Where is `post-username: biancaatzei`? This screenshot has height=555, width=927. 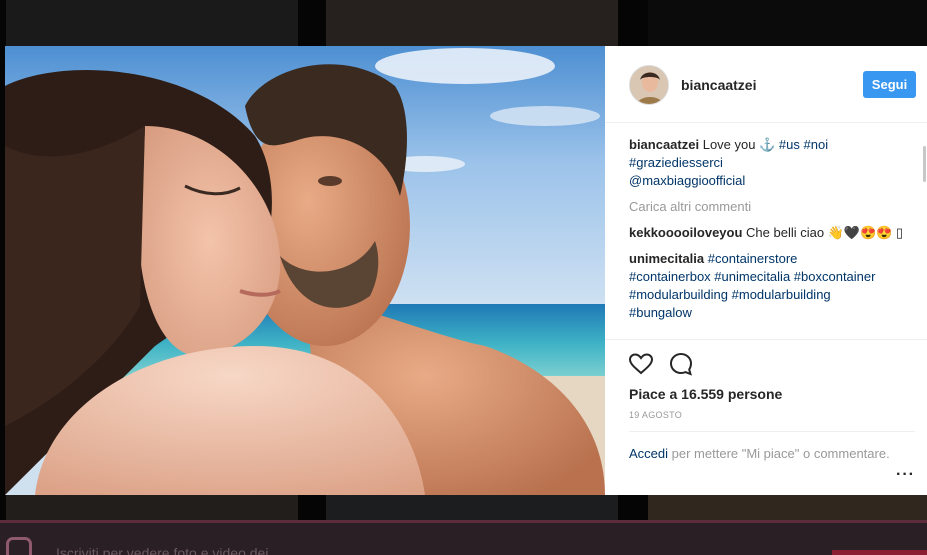
post-username: biancaatzei is located at coordinates (718, 85).